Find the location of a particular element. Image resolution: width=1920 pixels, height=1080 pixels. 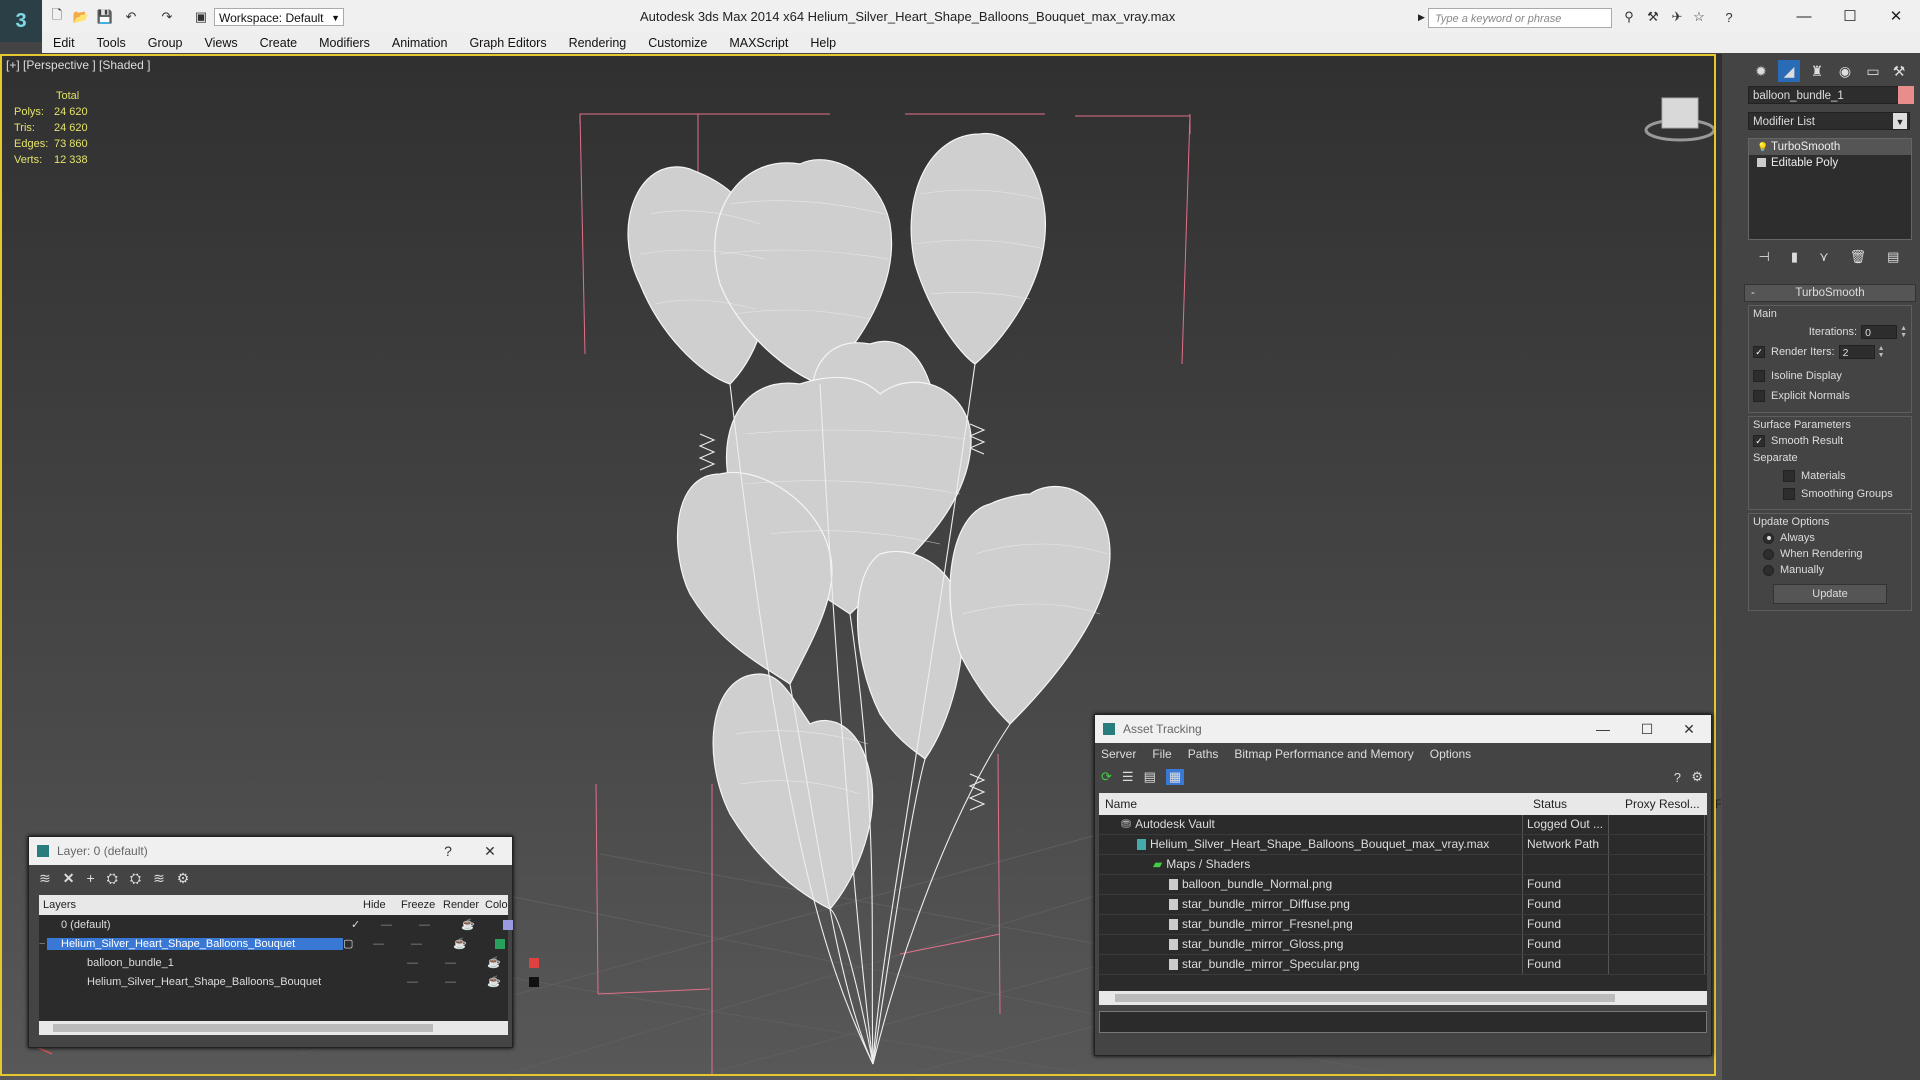

asset-menu-bitmap: Bitmap Performance and Memory is located at coordinates (1323, 754).